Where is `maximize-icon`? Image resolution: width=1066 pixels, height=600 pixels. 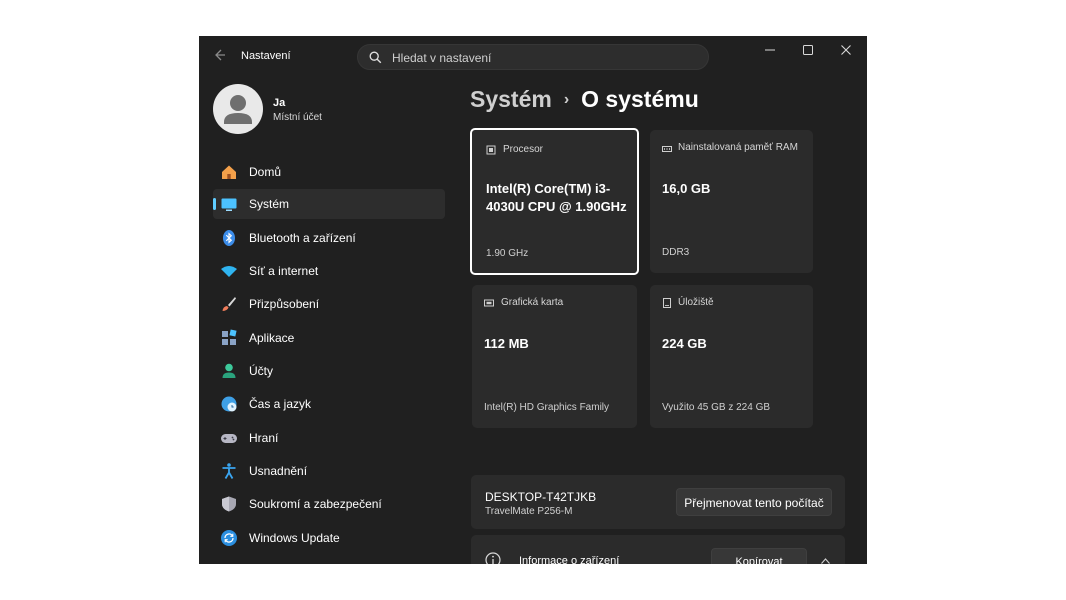
maximize-icon is located at coordinates (808, 50).